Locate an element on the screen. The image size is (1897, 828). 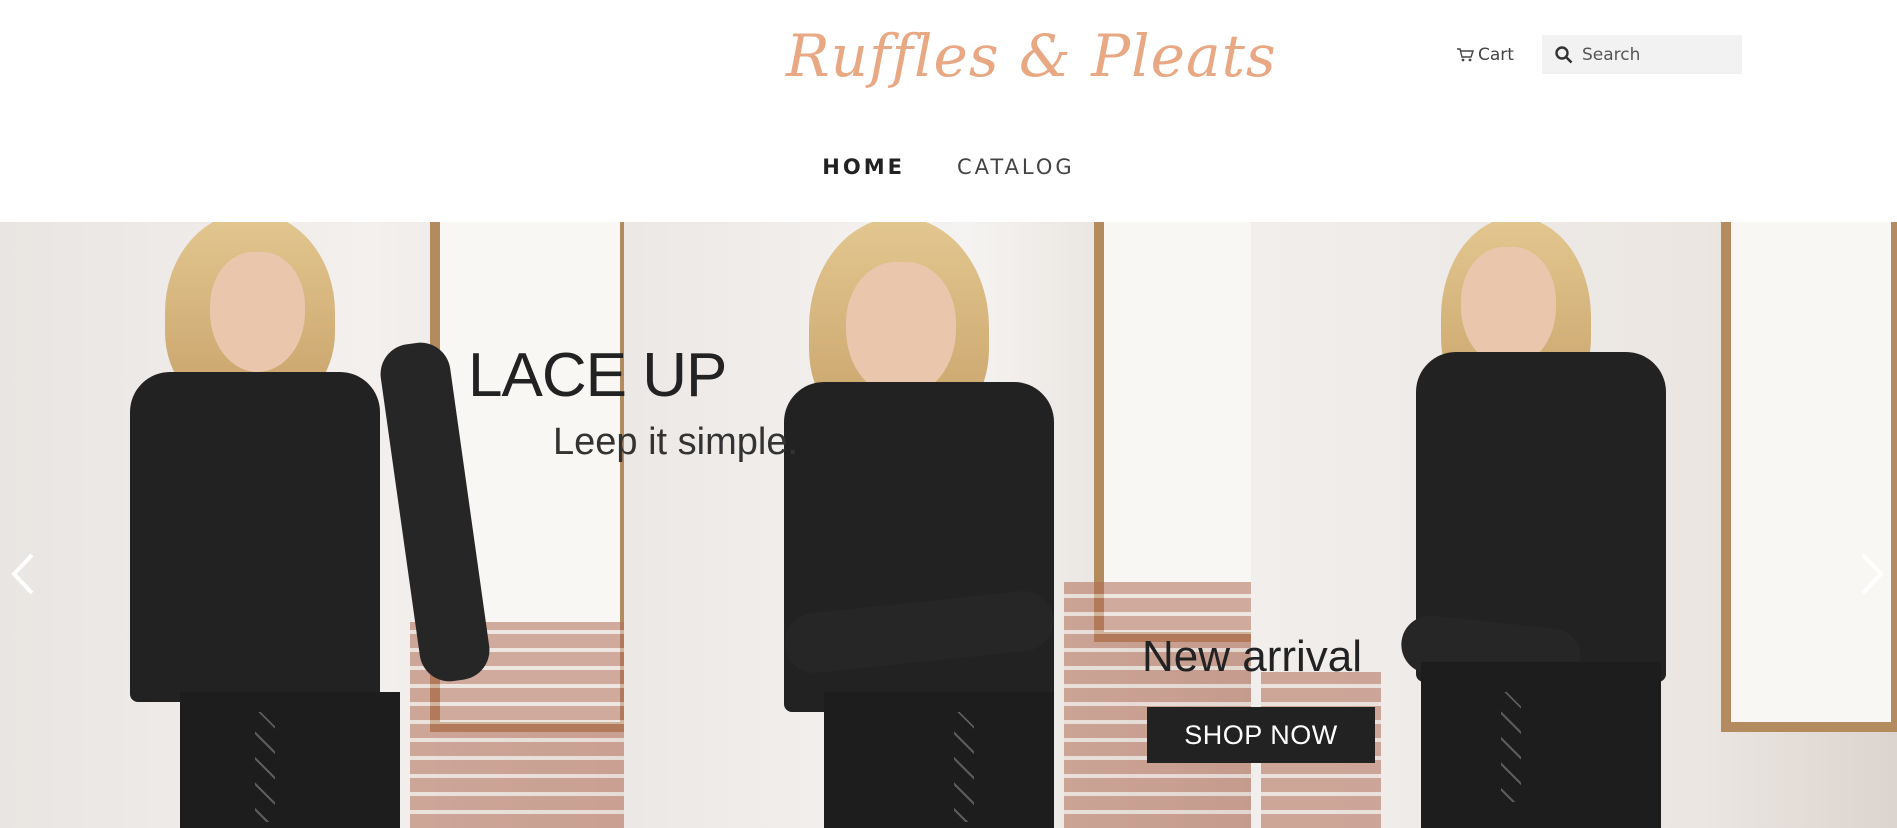
cart-icon is located at coordinates (1465, 55).